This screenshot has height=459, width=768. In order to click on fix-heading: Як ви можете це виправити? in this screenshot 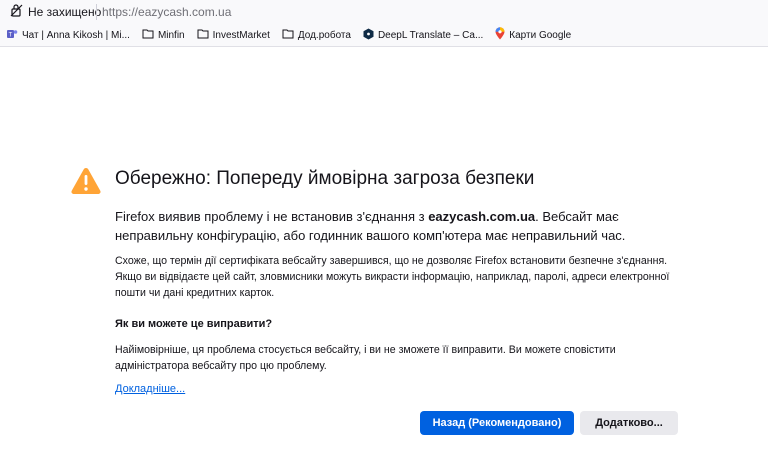, I will do `click(194, 324)`.